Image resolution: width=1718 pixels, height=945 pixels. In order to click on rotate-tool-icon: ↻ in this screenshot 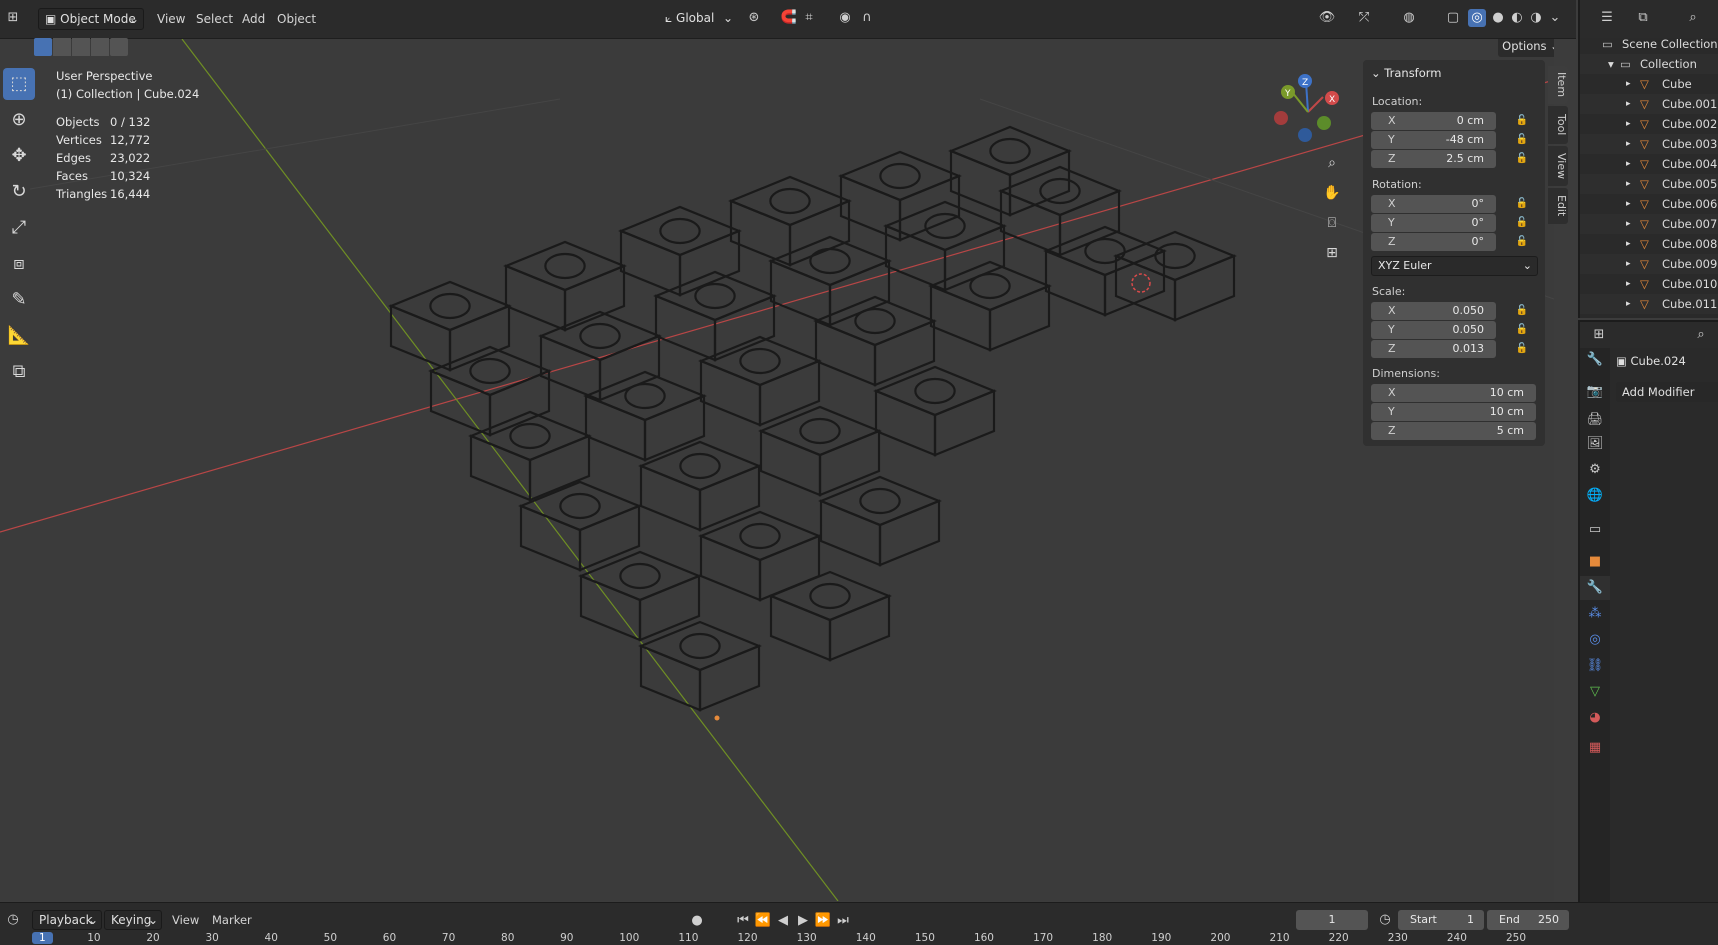, I will do `click(19, 192)`.